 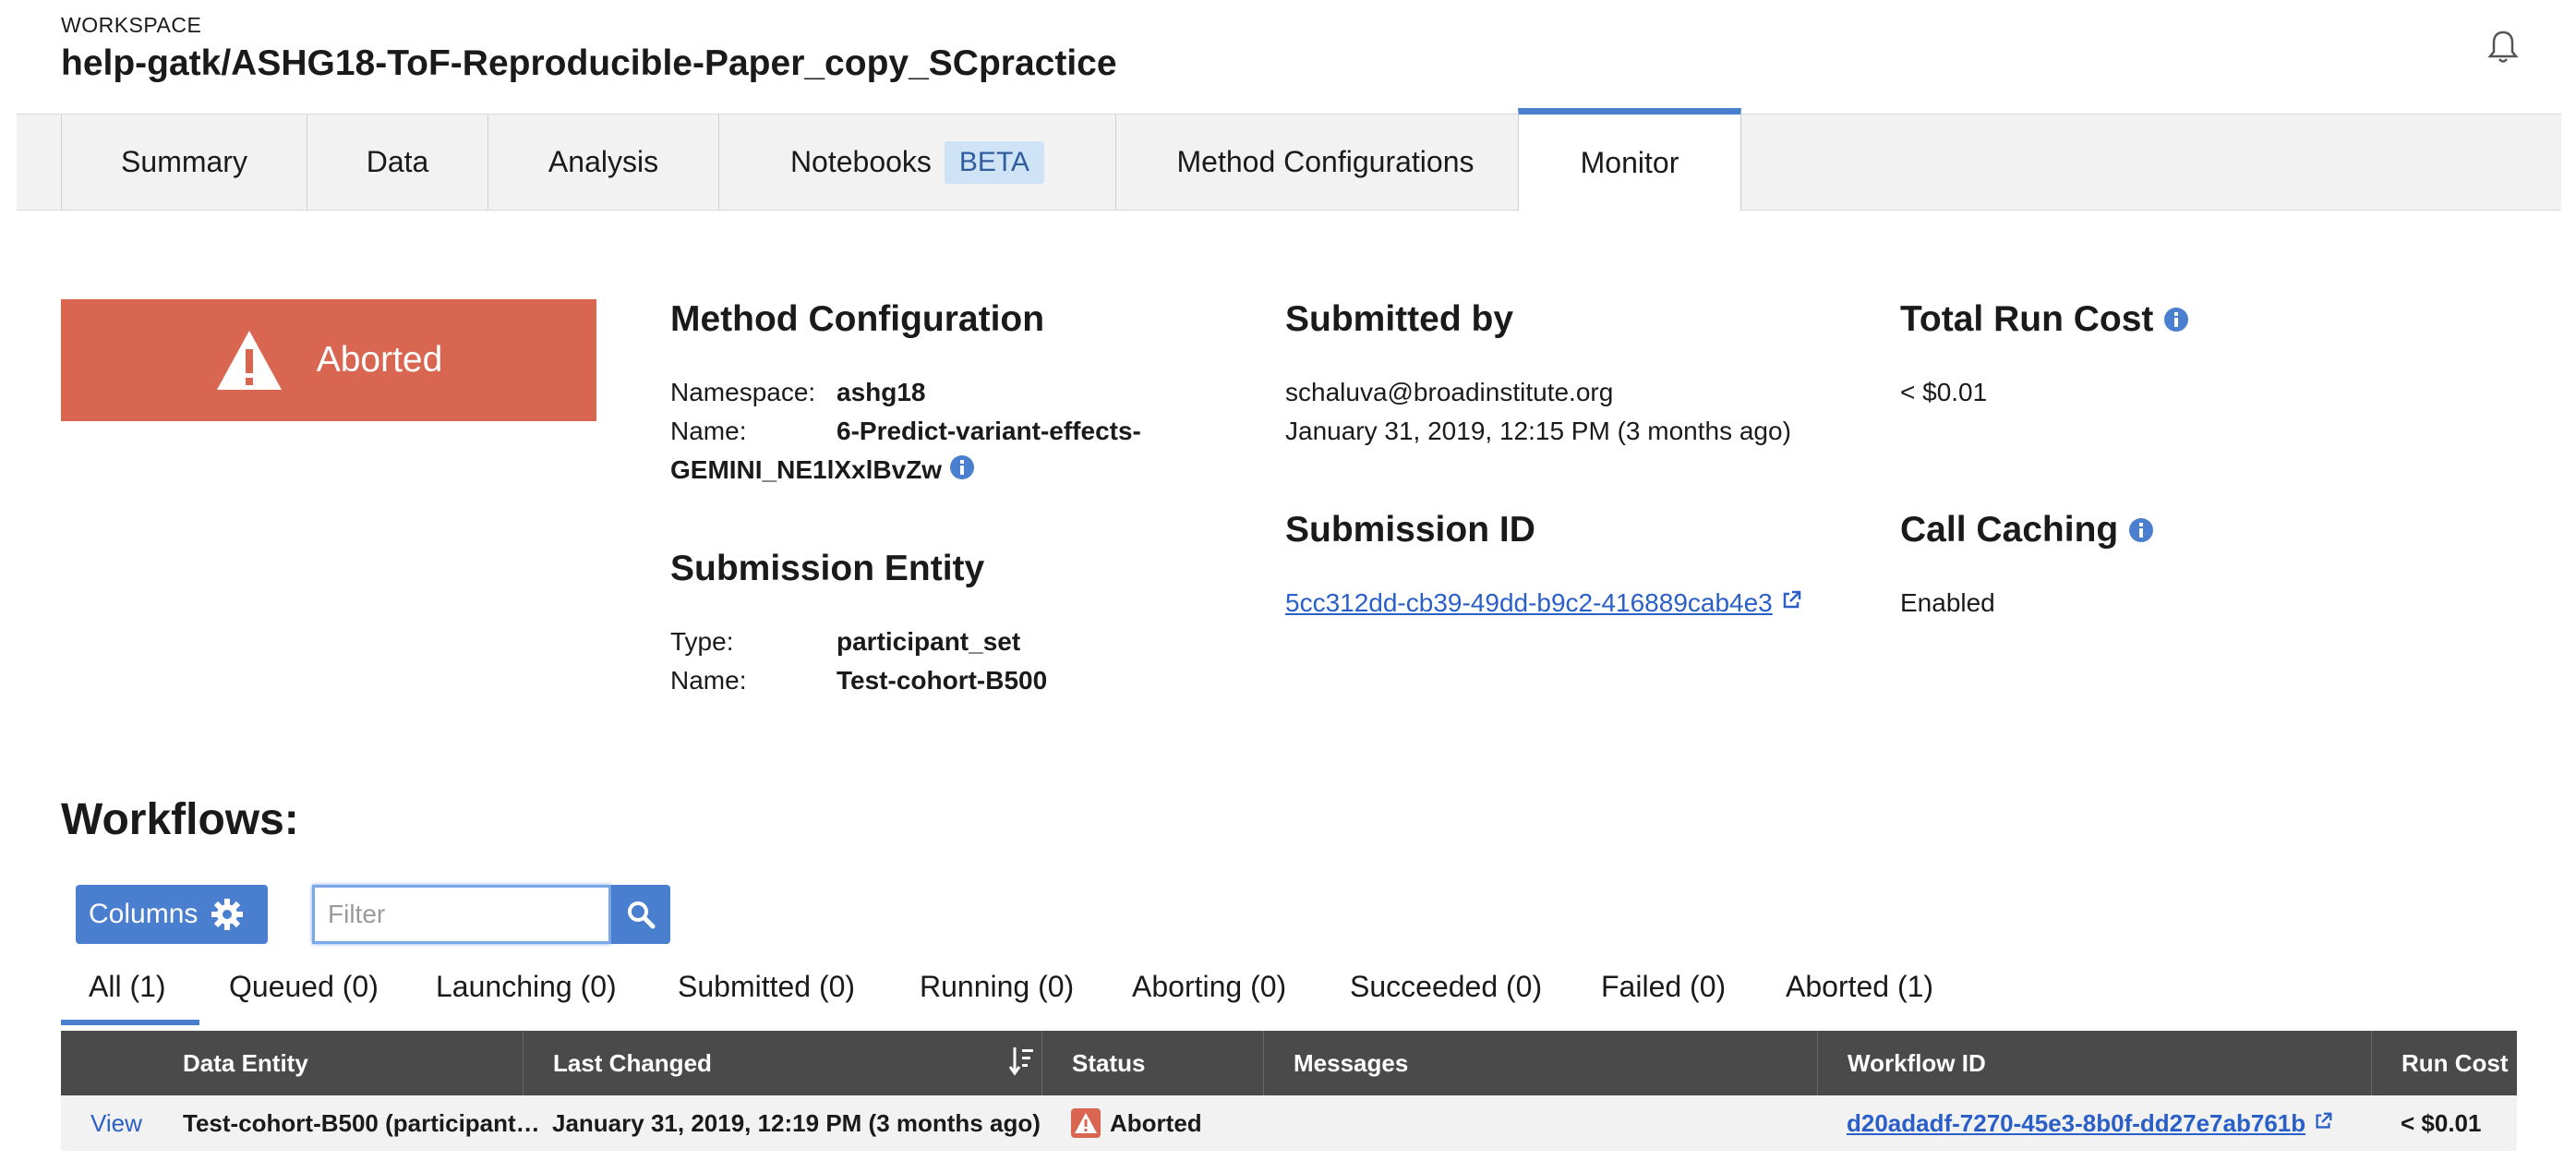 I want to click on name-key: Name:, so click(x=708, y=431).